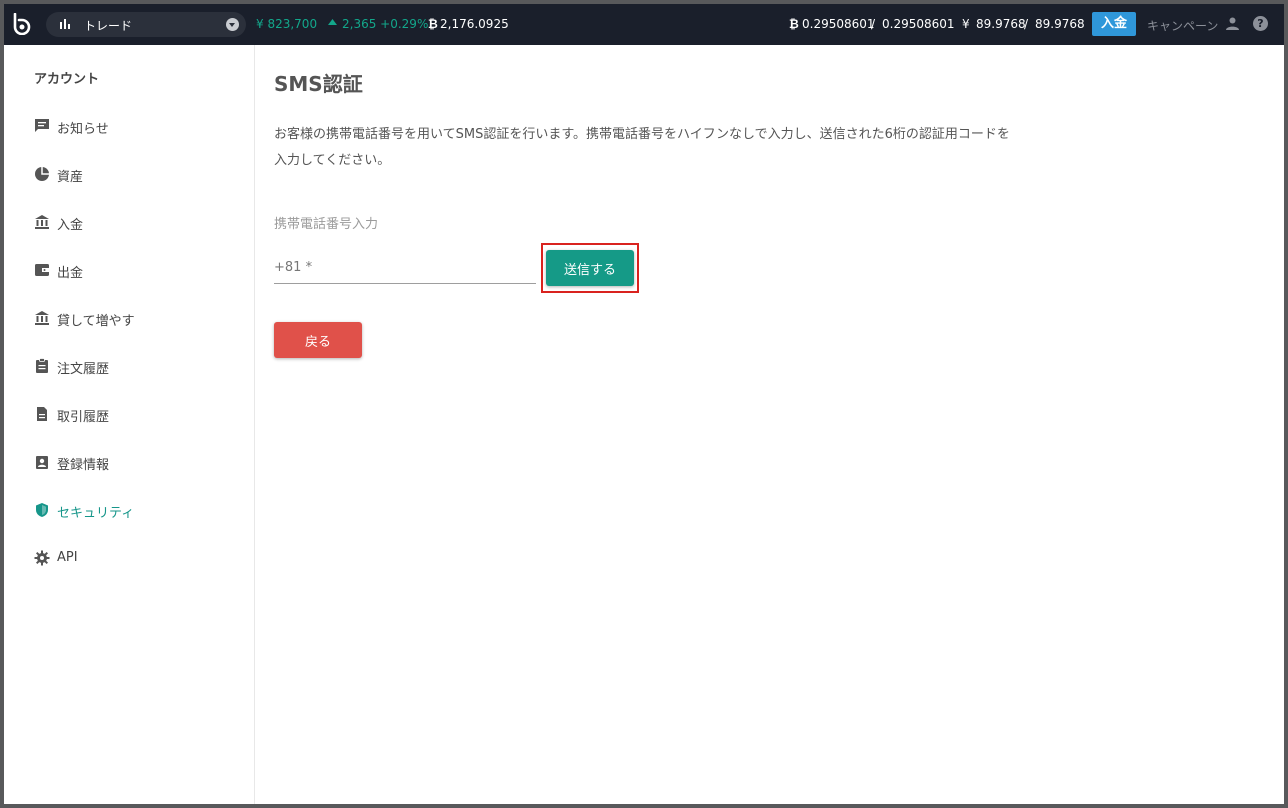 The width and height of the screenshot is (1288, 808). What do you see at coordinates (287, 24) in the screenshot?
I see `jpy-price: ¥ 823,700` at bounding box center [287, 24].